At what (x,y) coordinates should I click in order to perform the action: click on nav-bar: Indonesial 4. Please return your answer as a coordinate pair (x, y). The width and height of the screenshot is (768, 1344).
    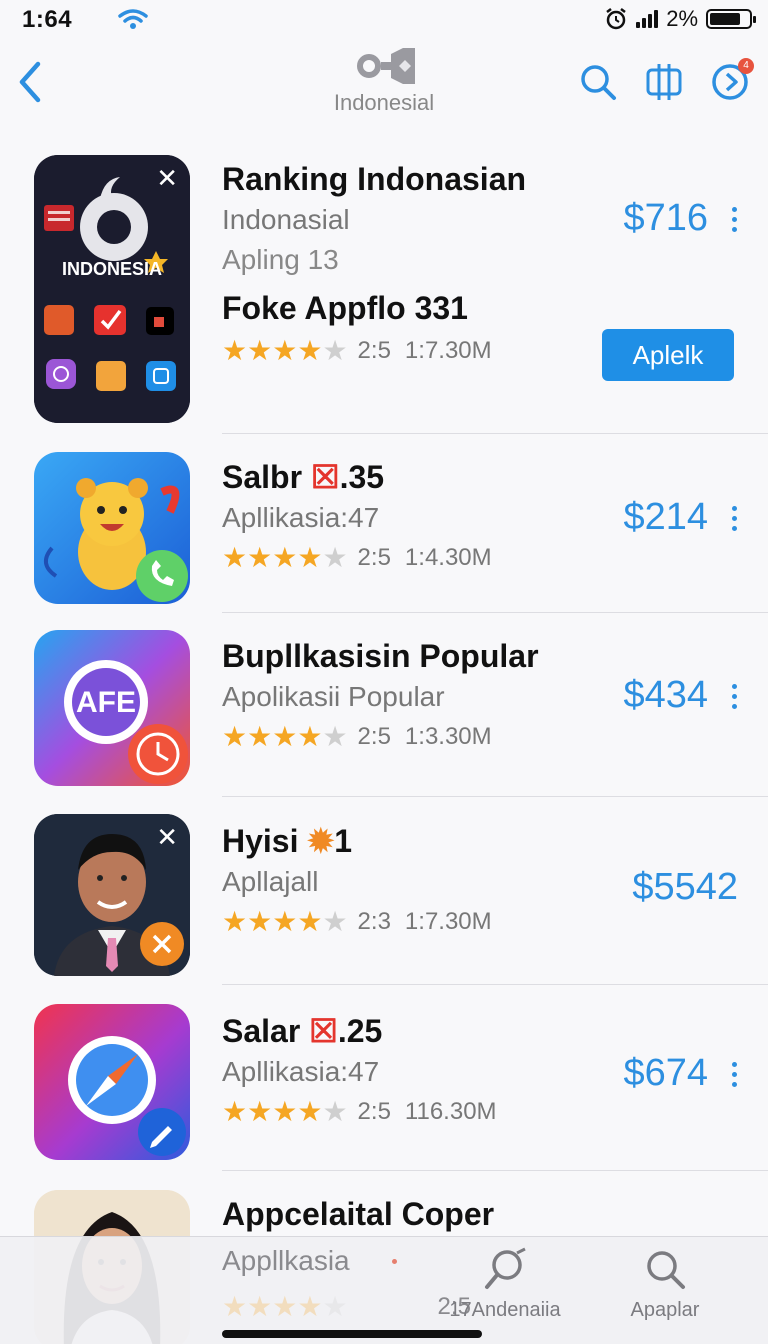
    Looking at the image, I should click on (384, 85).